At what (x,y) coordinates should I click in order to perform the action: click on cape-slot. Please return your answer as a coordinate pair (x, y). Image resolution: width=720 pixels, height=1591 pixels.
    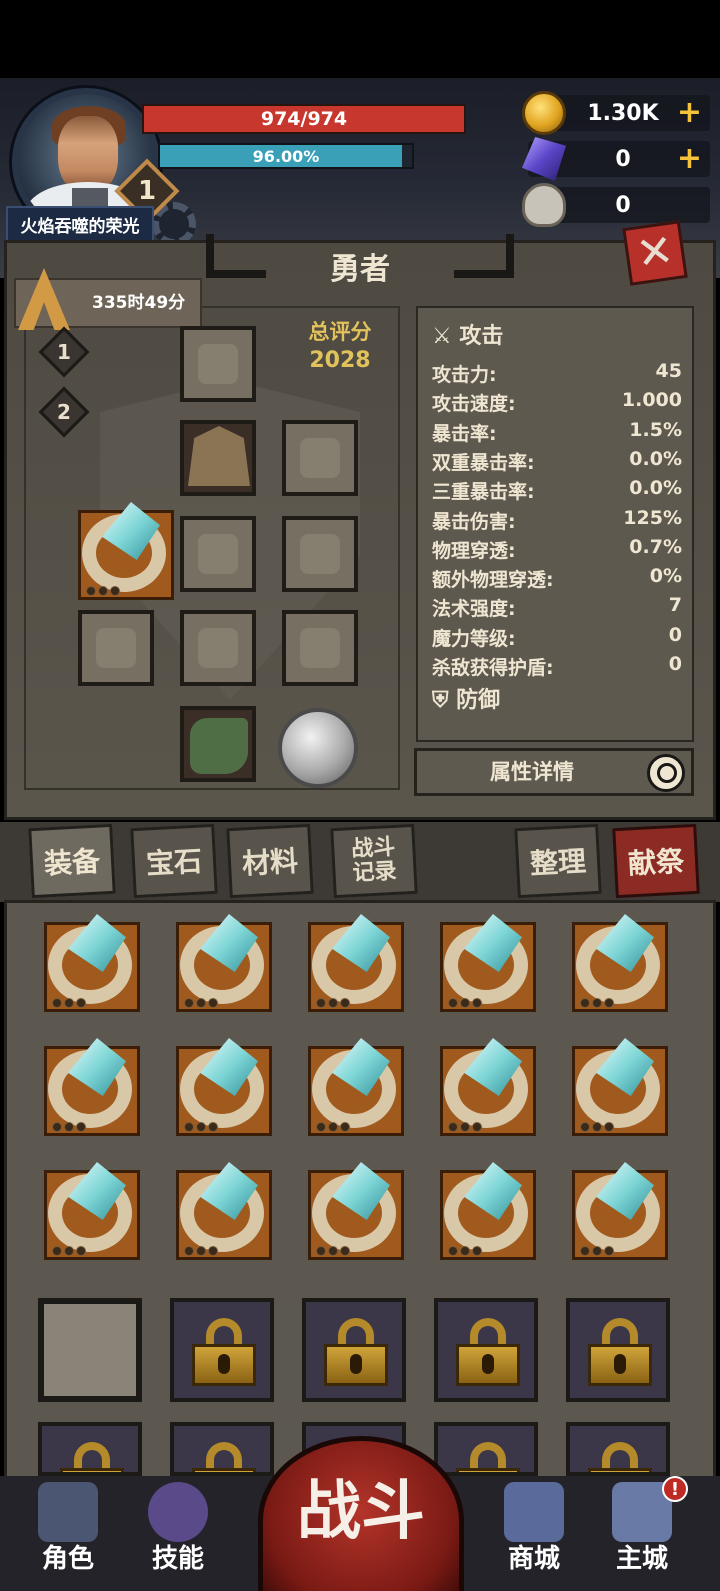
    Looking at the image, I should click on (320, 554).